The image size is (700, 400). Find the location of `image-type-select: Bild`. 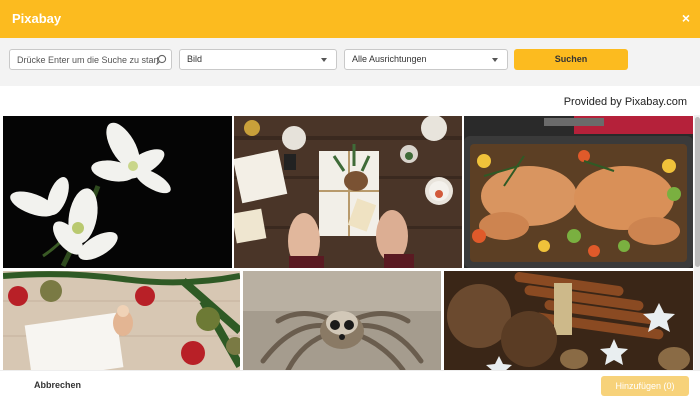

image-type-select: Bild is located at coordinates (258, 59).